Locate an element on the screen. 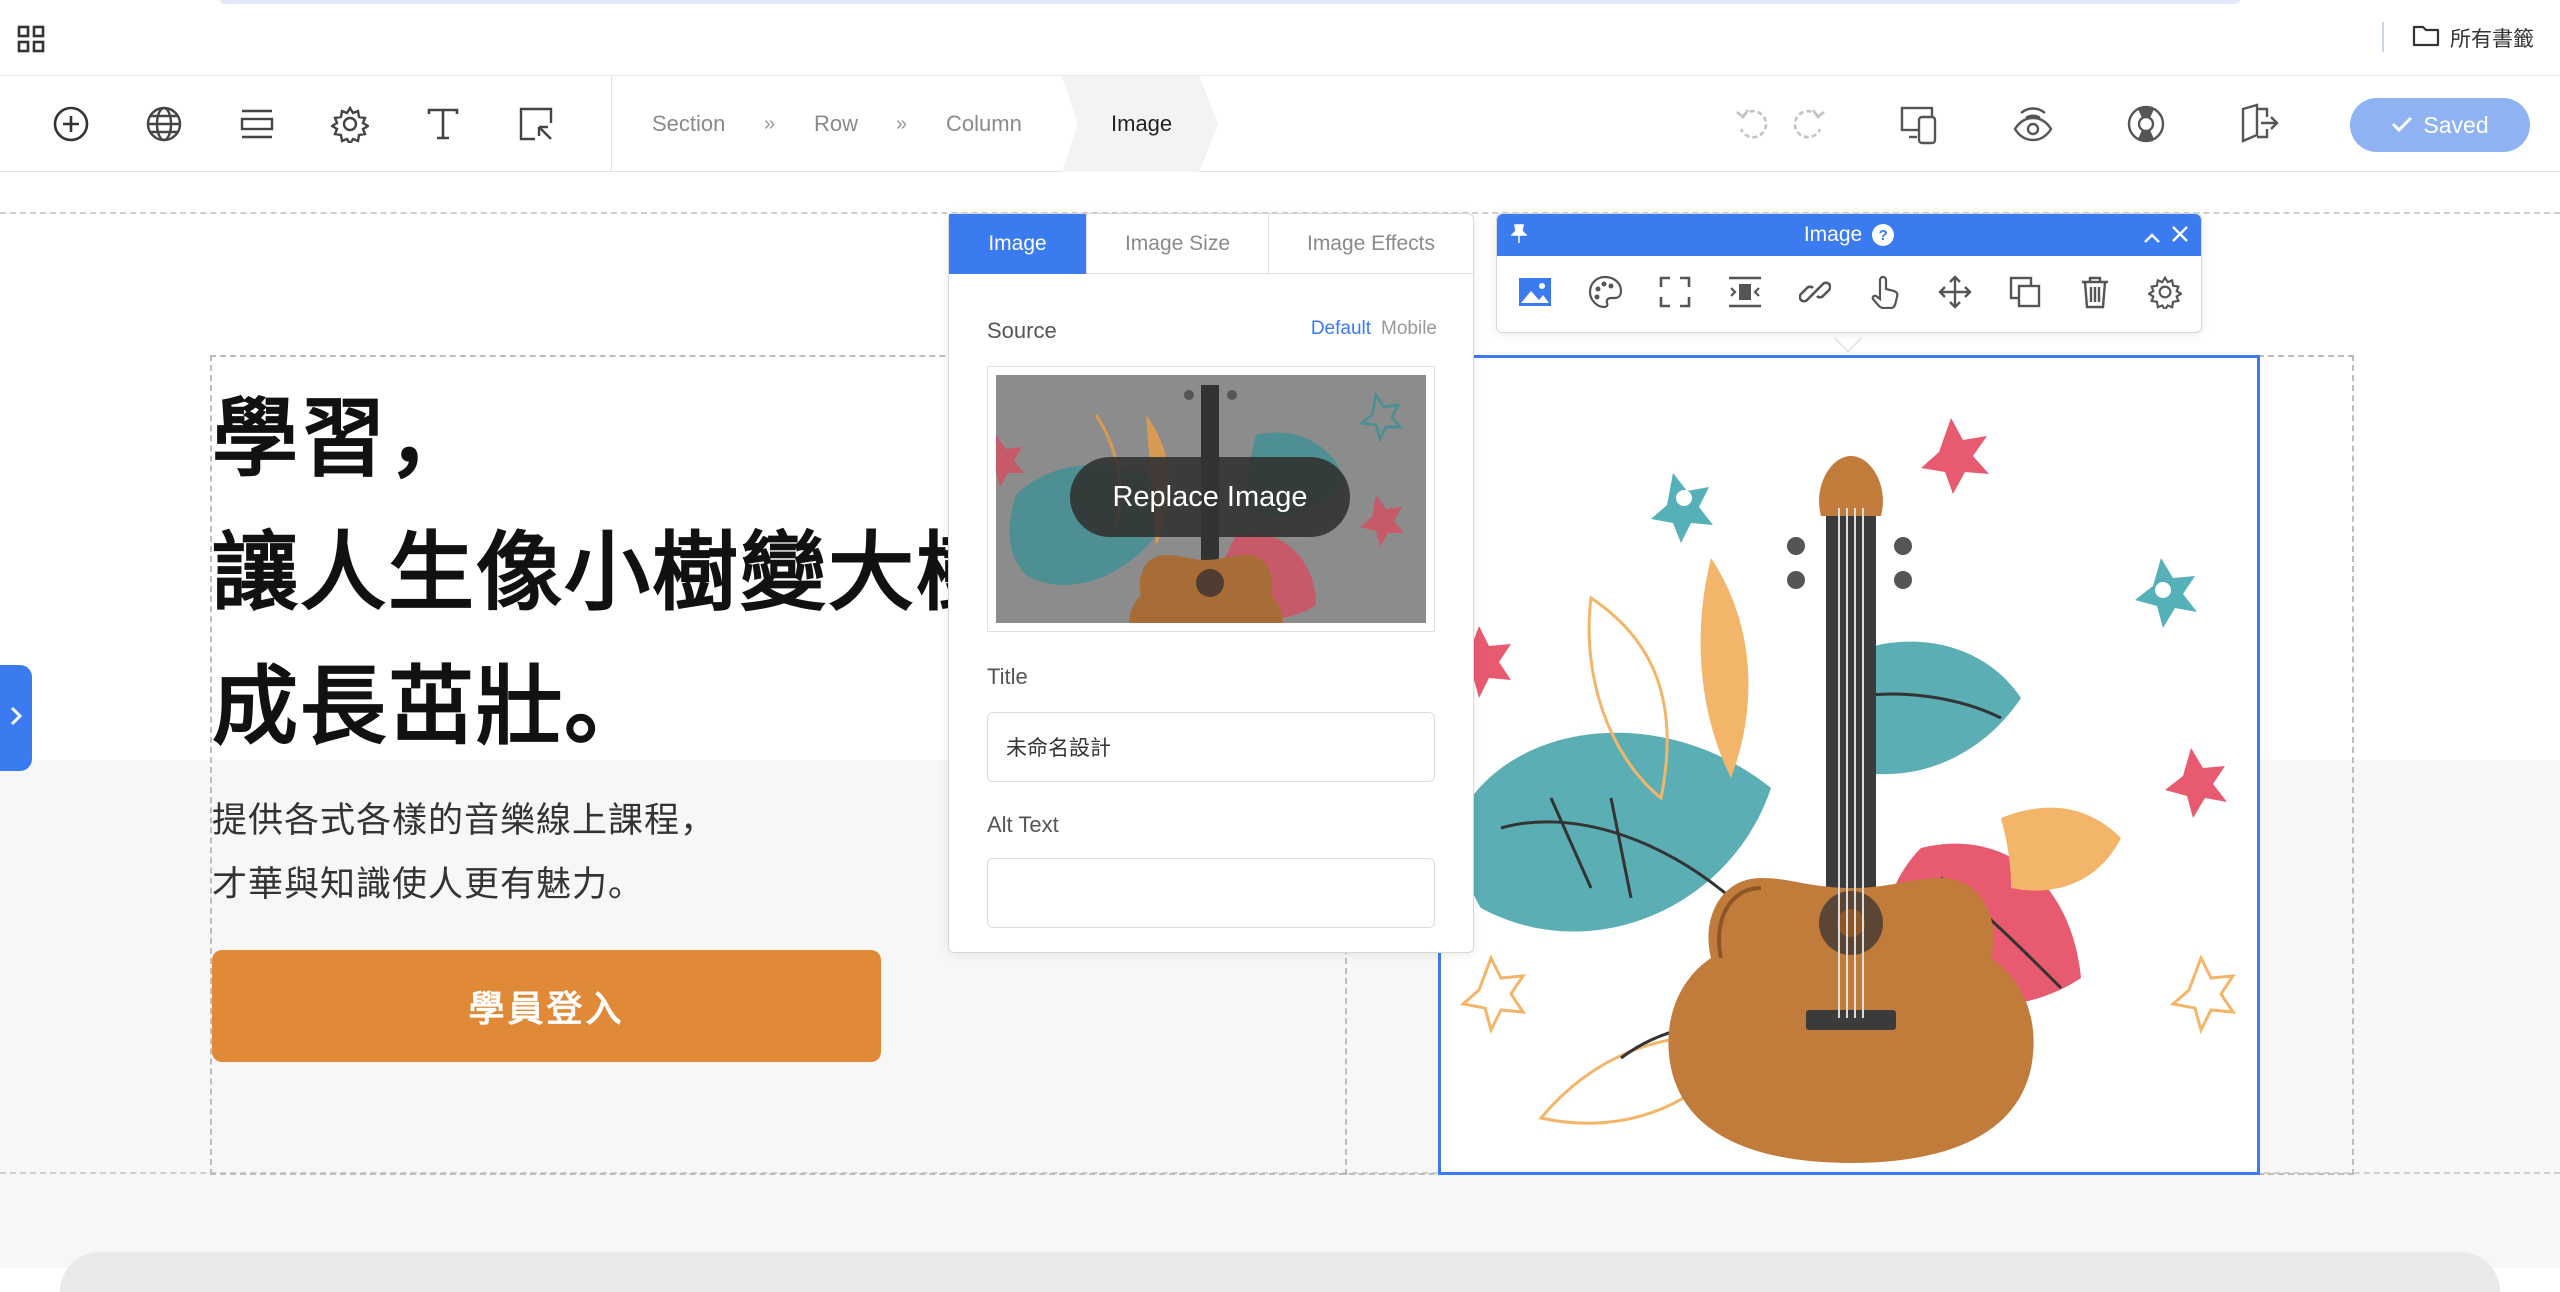 The width and height of the screenshot is (2560, 1292). image-toolbar-header: Image ? is located at coordinates (1849, 235).